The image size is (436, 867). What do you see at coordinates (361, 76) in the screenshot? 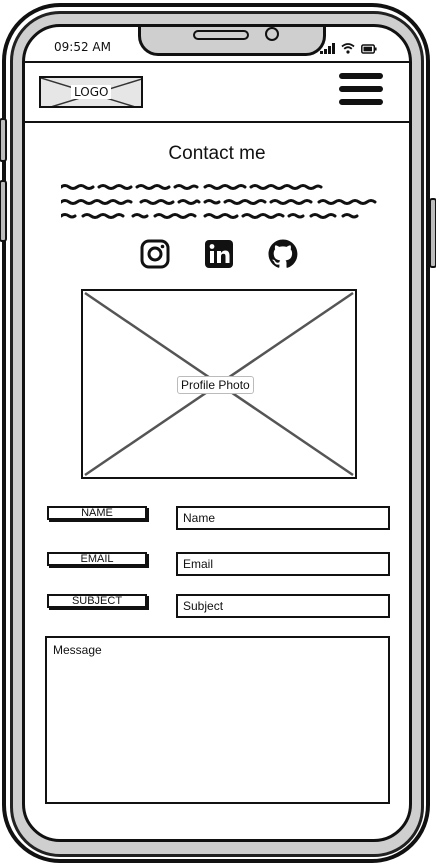
I see `menu-icon` at bounding box center [361, 76].